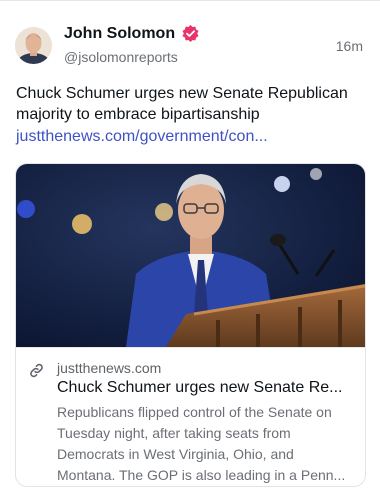 The image size is (380, 500). I want to click on verified-badge-icon, so click(190, 33).